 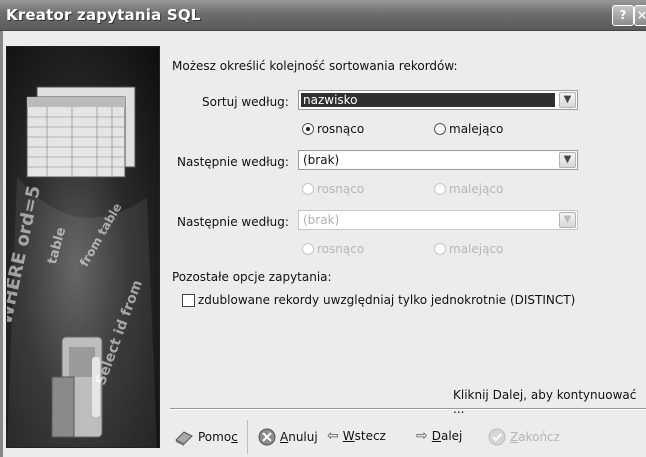 I want to click on help-button: Pomoc, so click(x=206, y=437).